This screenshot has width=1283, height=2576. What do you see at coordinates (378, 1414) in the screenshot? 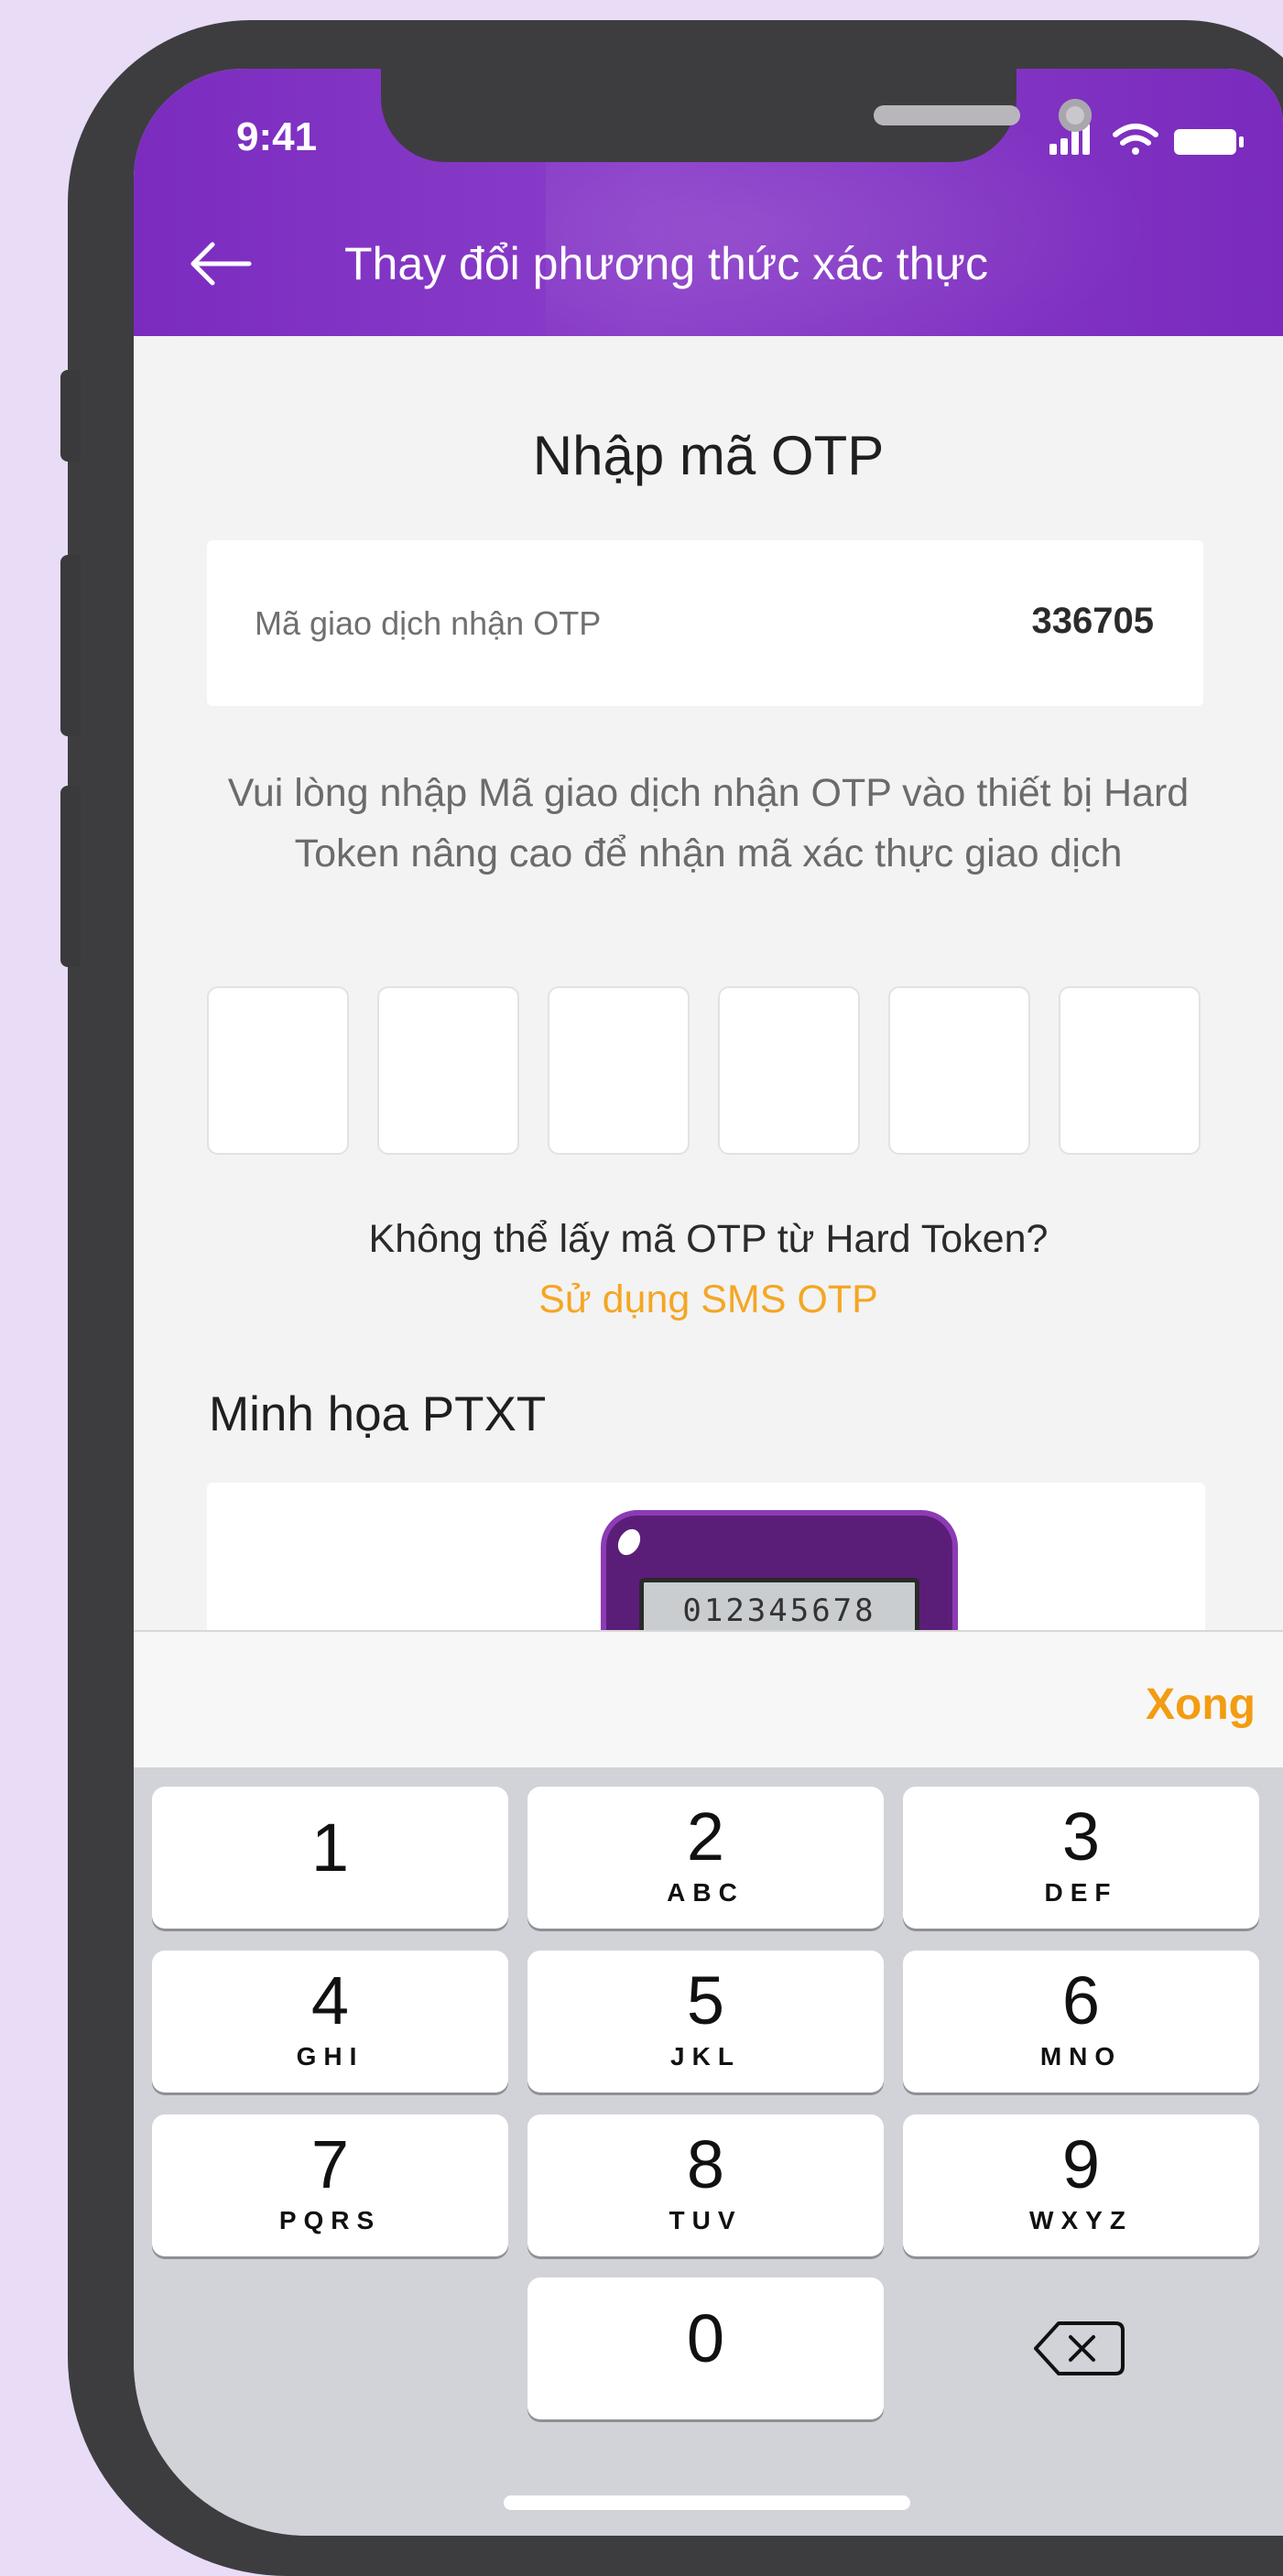
I see `illustration-title: Minh họa PTXT` at bounding box center [378, 1414].